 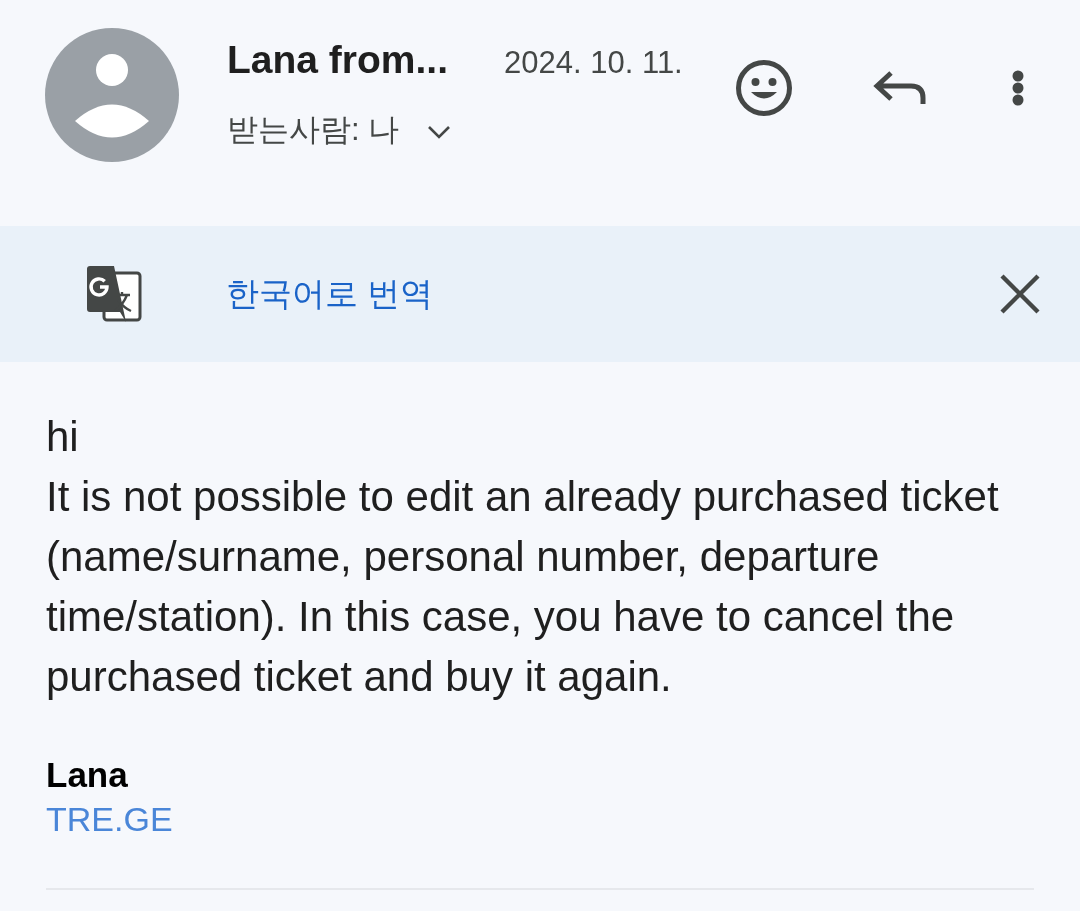 What do you see at coordinates (593, 63) in the screenshot?
I see `email-date: 2024. 10. 11.` at bounding box center [593, 63].